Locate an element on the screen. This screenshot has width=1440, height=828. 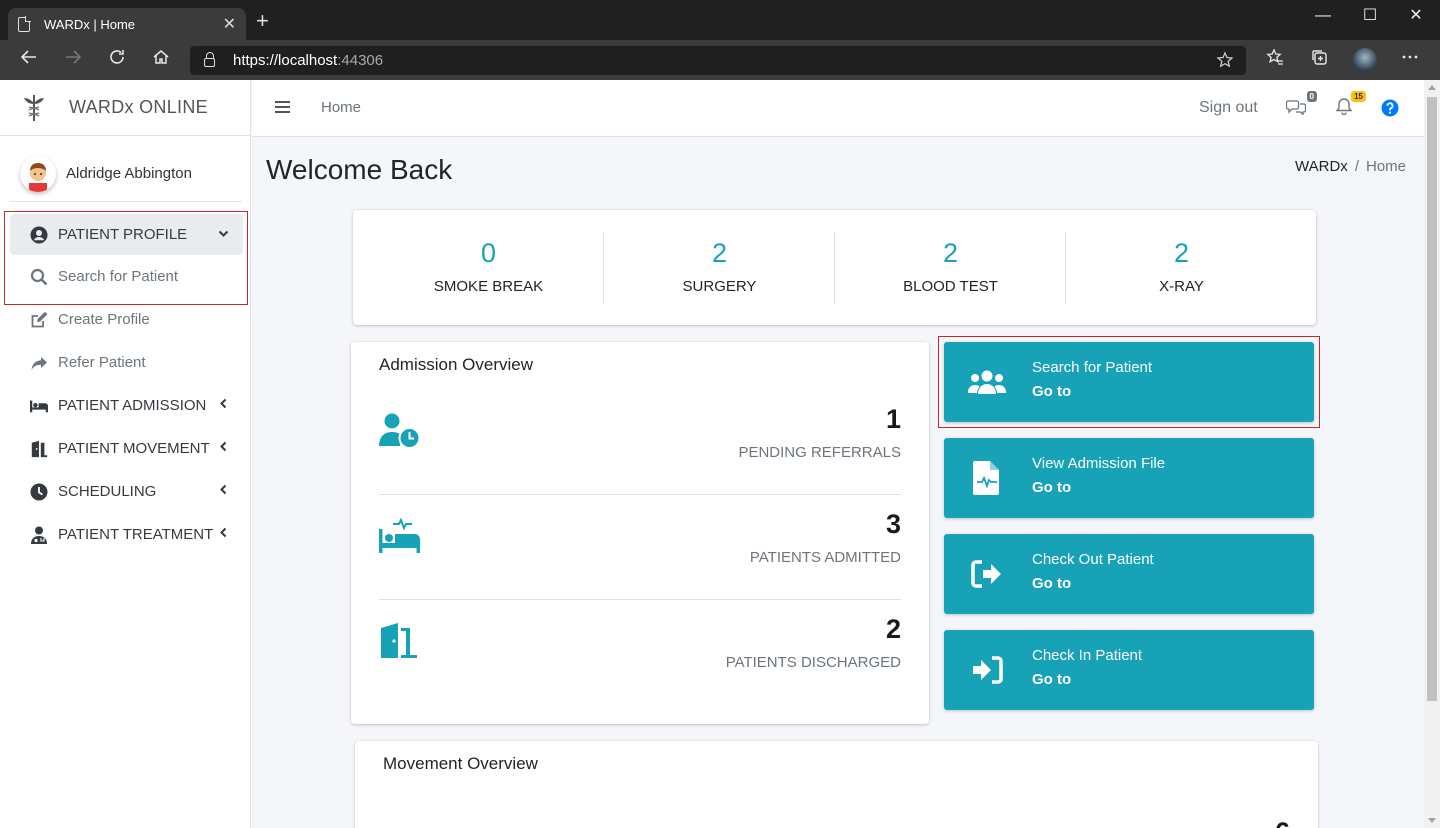
user-circle-icon is located at coordinates (39, 235).